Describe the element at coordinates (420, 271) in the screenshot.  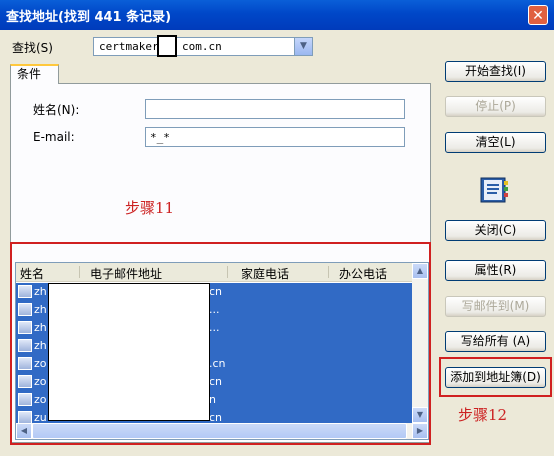
I see `scroll-up-icon: ▲` at that location.